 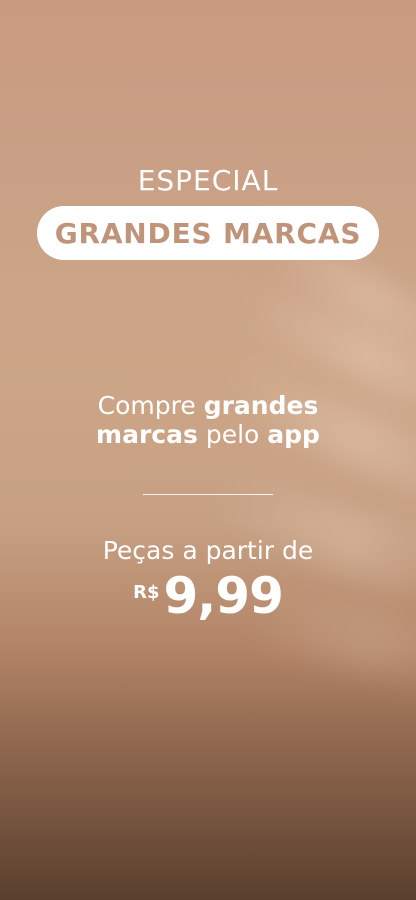 What do you see at coordinates (147, 434) in the screenshot?
I see `promo-line-2-bold: marcas` at bounding box center [147, 434].